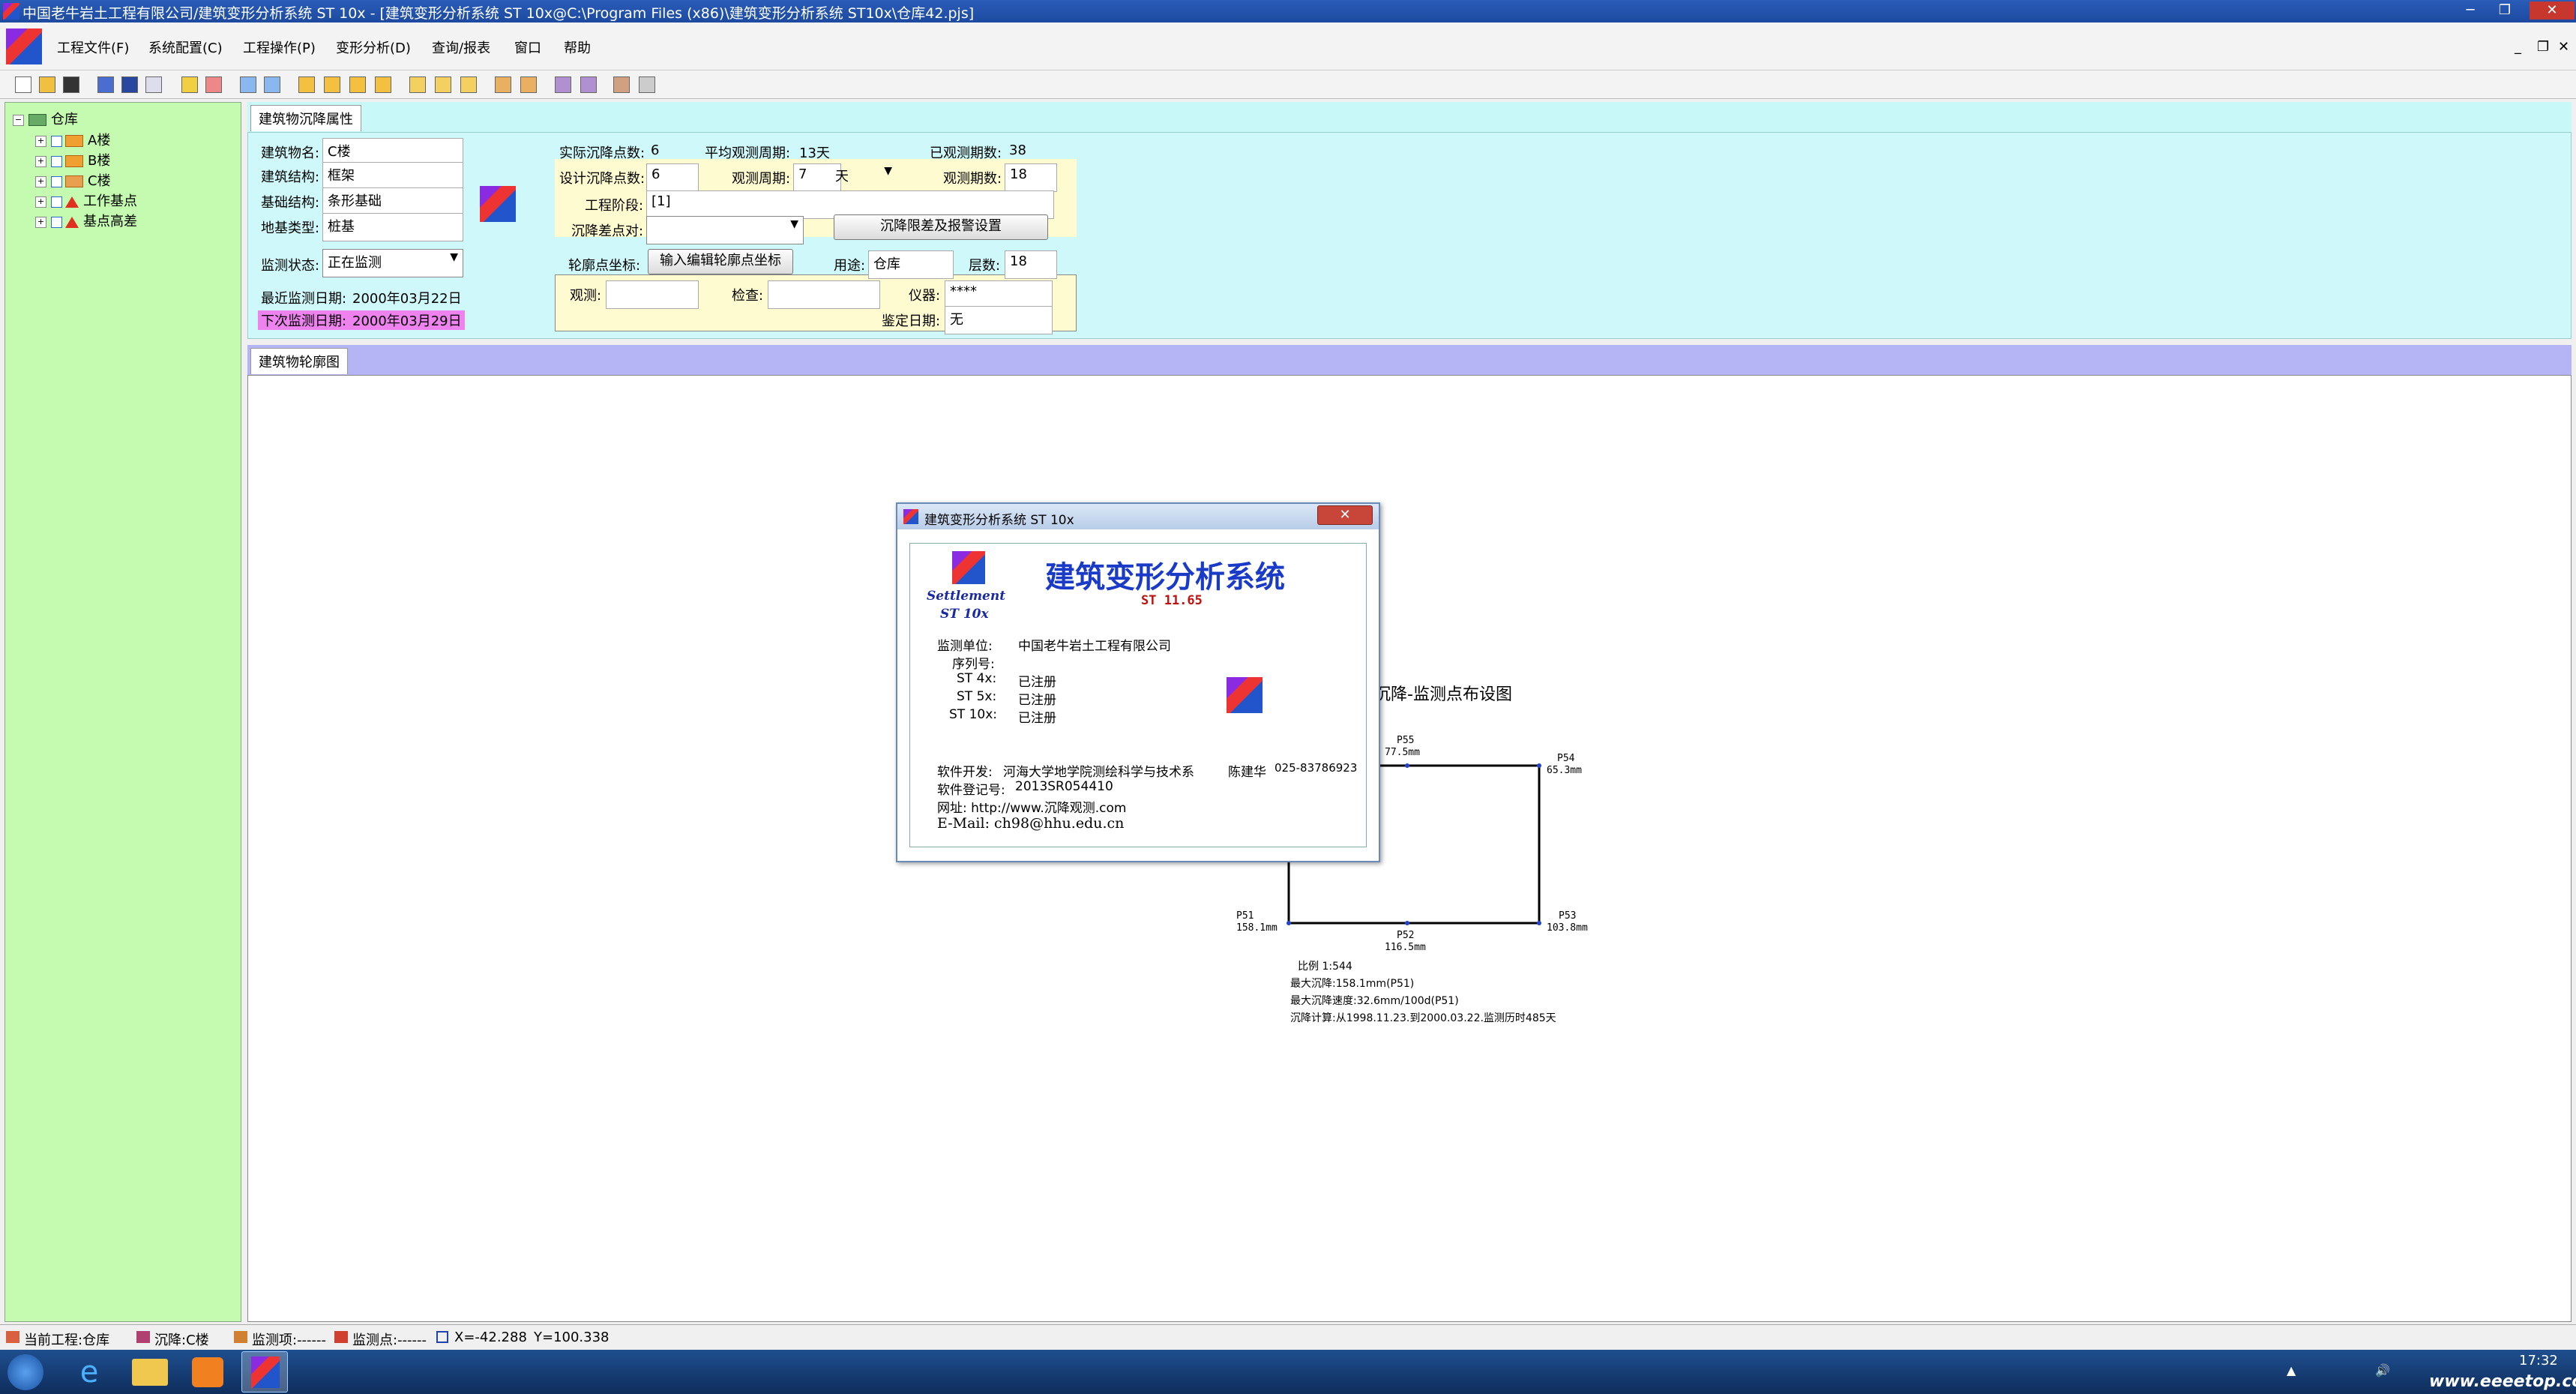 The height and width of the screenshot is (1394, 2576). What do you see at coordinates (18, 120) in the screenshot?
I see `collapse-icon: −` at bounding box center [18, 120].